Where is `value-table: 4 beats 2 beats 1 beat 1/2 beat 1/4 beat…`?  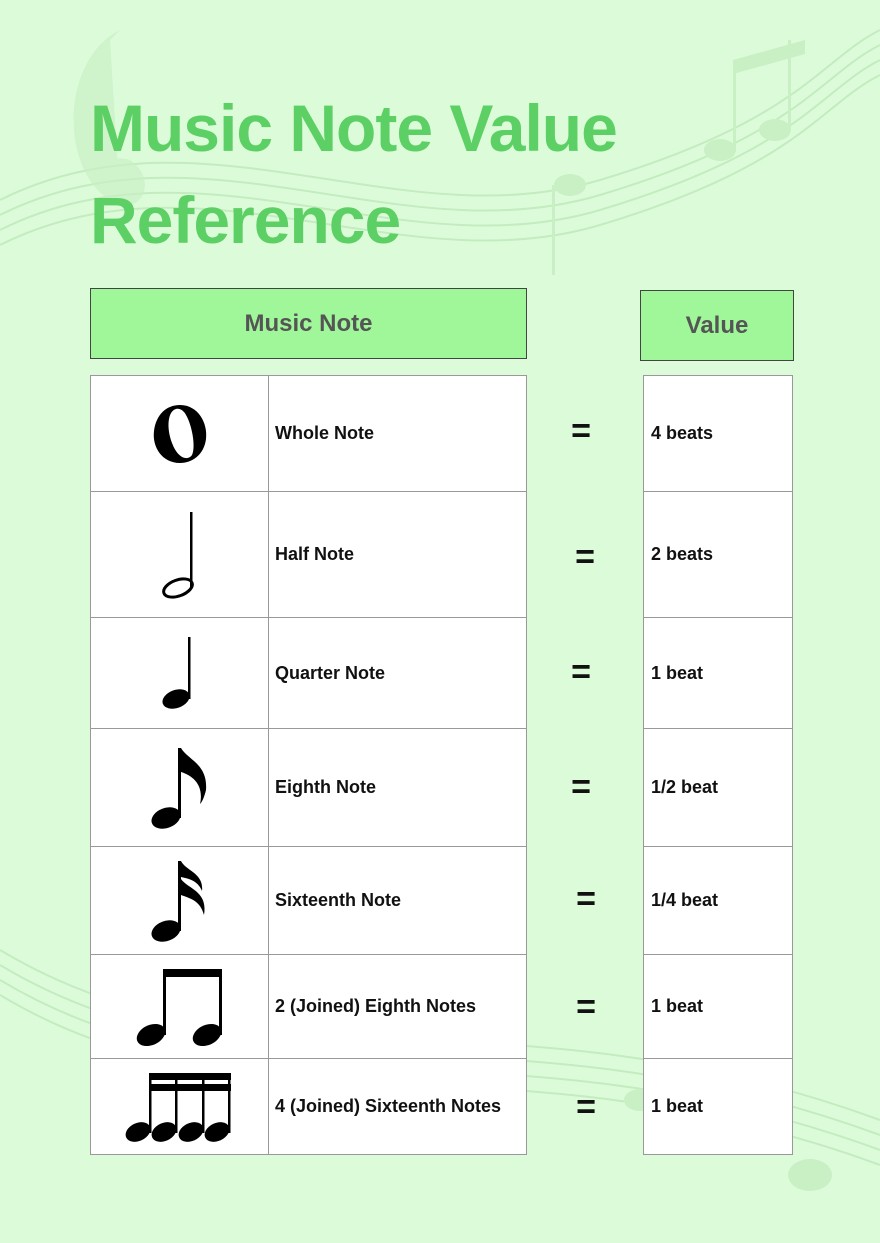
value-table: 4 beats 2 beats 1 beat 1/2 beat 1/4 beat… is located at coordinates (718, 765).